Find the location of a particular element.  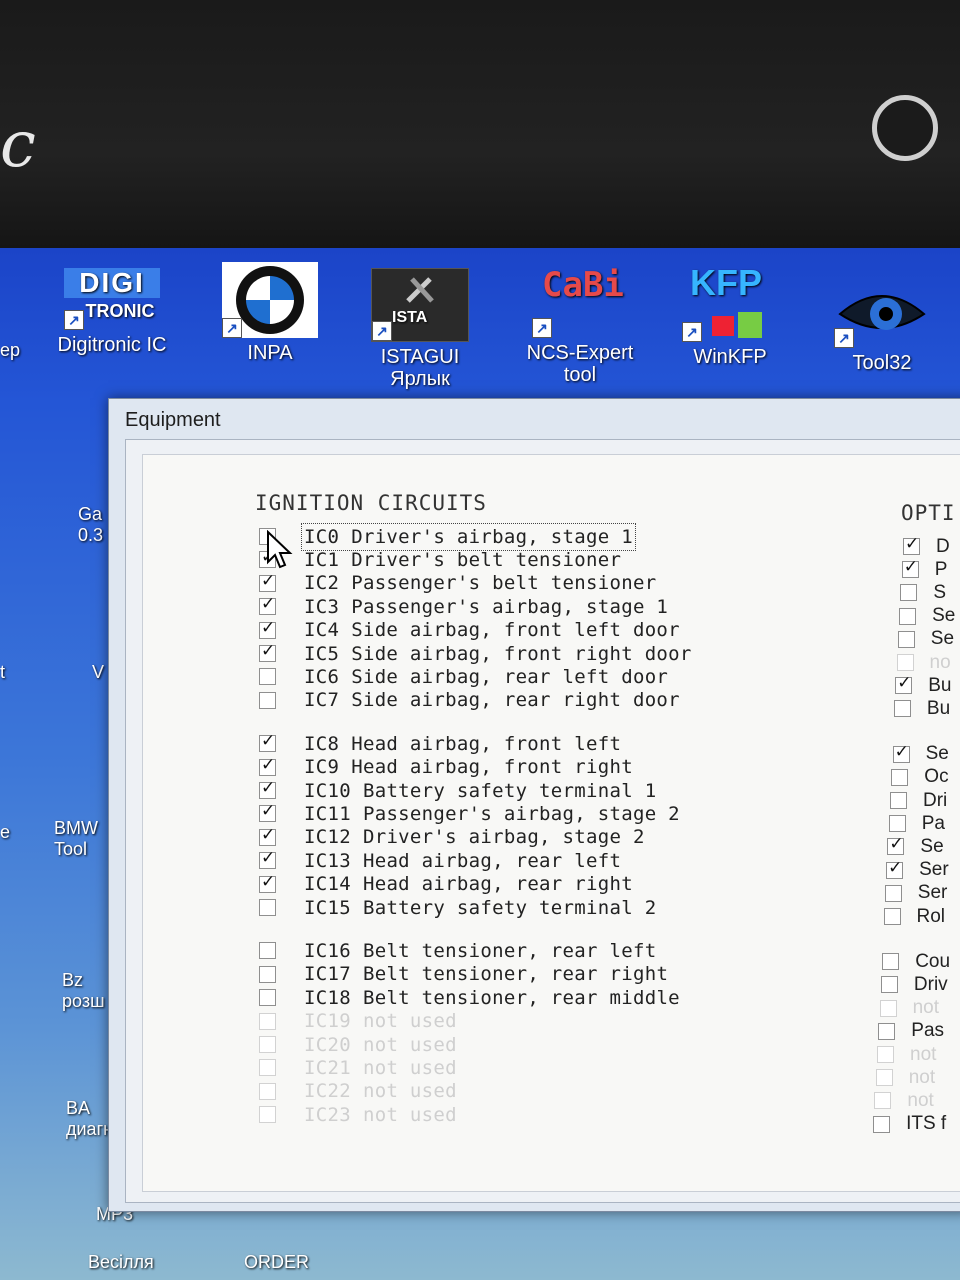

desktop-icon-ncs-expert: CaBi ↗ NCS-Expert tool is located at coordinates (580, 327).